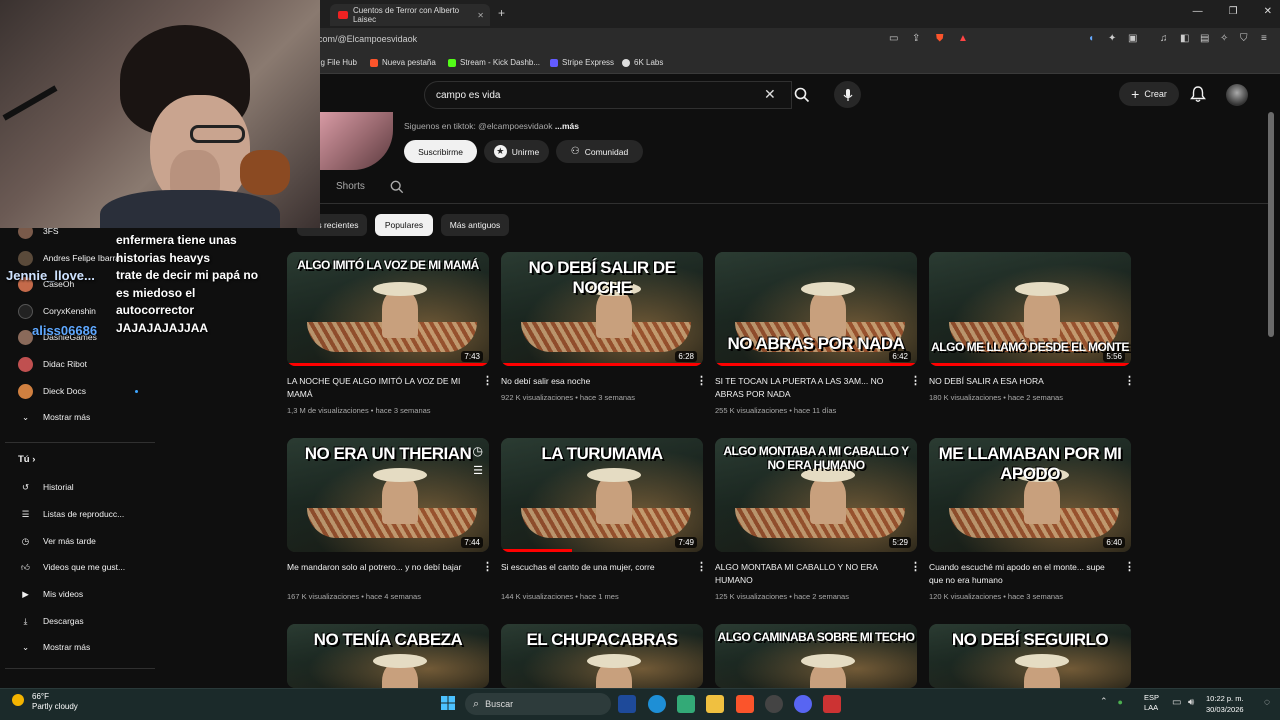  What do you see at coordinates (1120, 702) in the screenshot?
I see `mic-tray-icon: ●` at bounding box center [1120, 702].